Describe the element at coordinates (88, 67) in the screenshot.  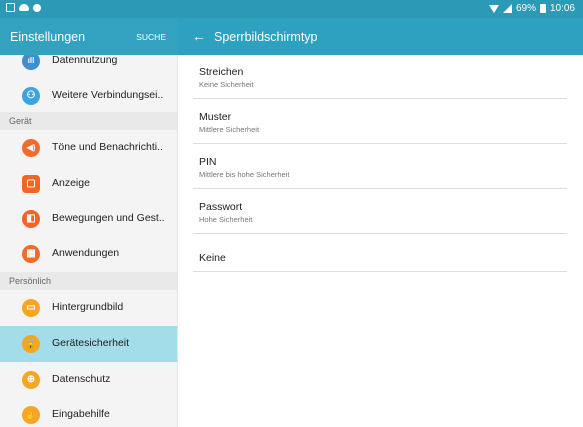
I see `sidebar-item-data-usage: ıll Datennutzung` at that location.